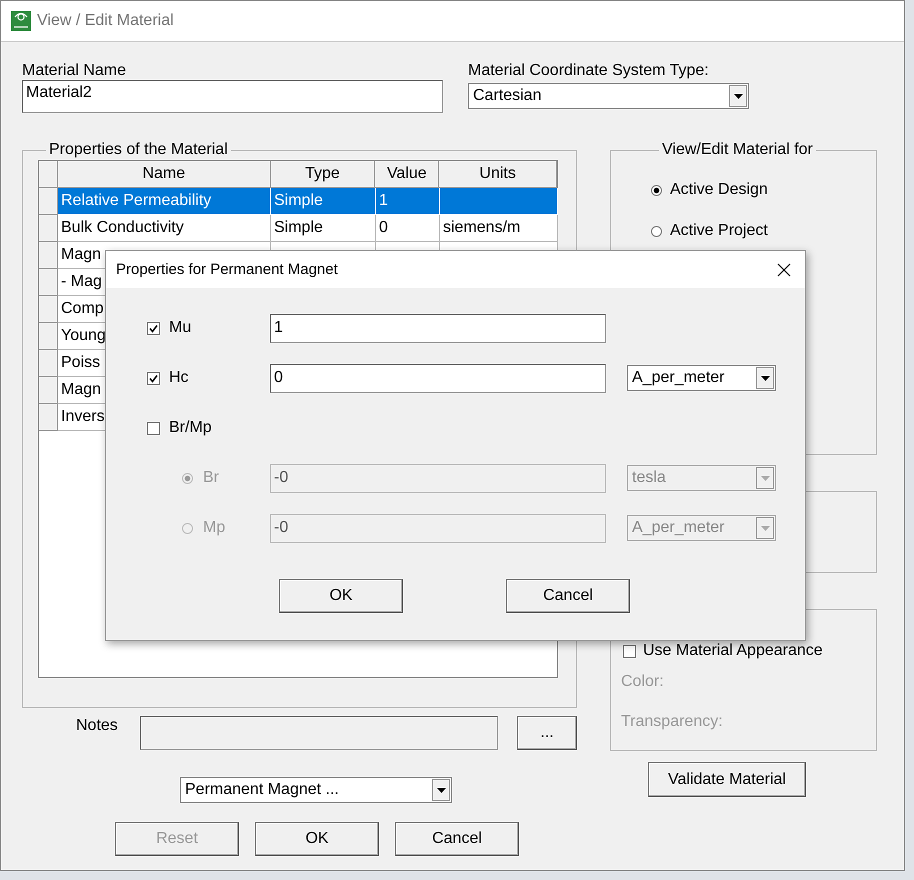  What do you see at coordinates (105, 21) in the screenshot?
I see `window-title: View / Edit Material` at bounding box center [105, 21].